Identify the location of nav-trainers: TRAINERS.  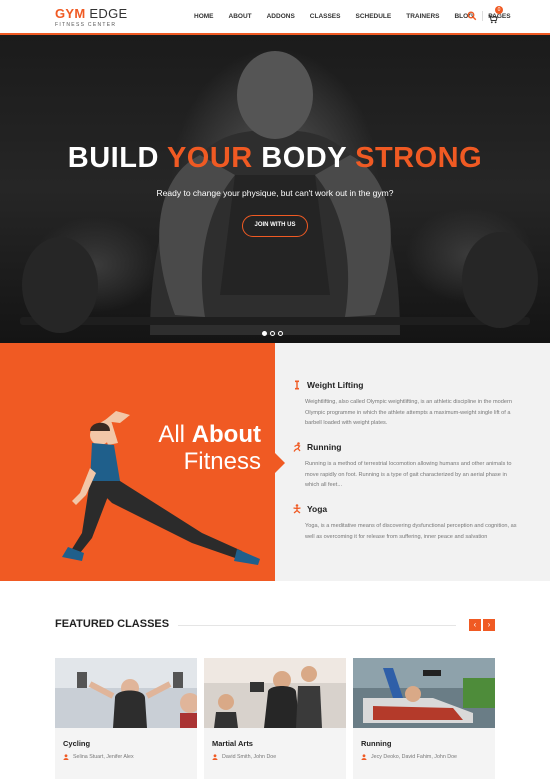
(422, 16).